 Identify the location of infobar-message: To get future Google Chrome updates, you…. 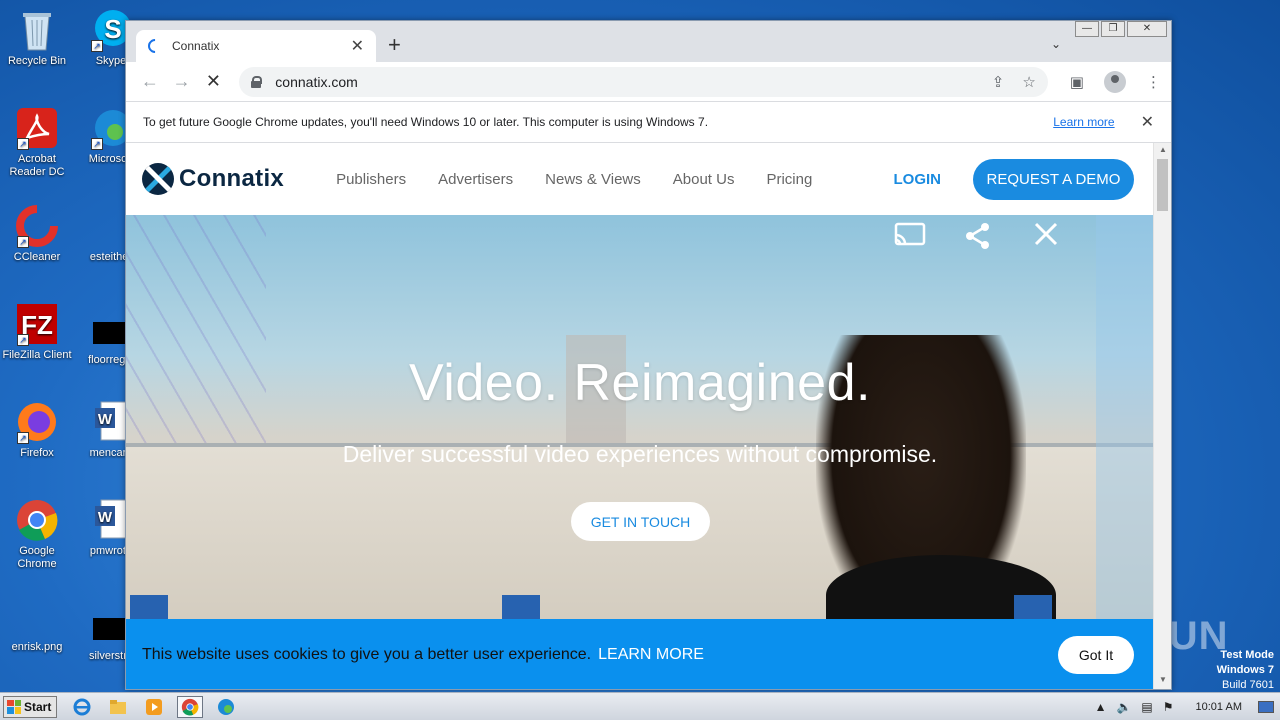
(426, 122).